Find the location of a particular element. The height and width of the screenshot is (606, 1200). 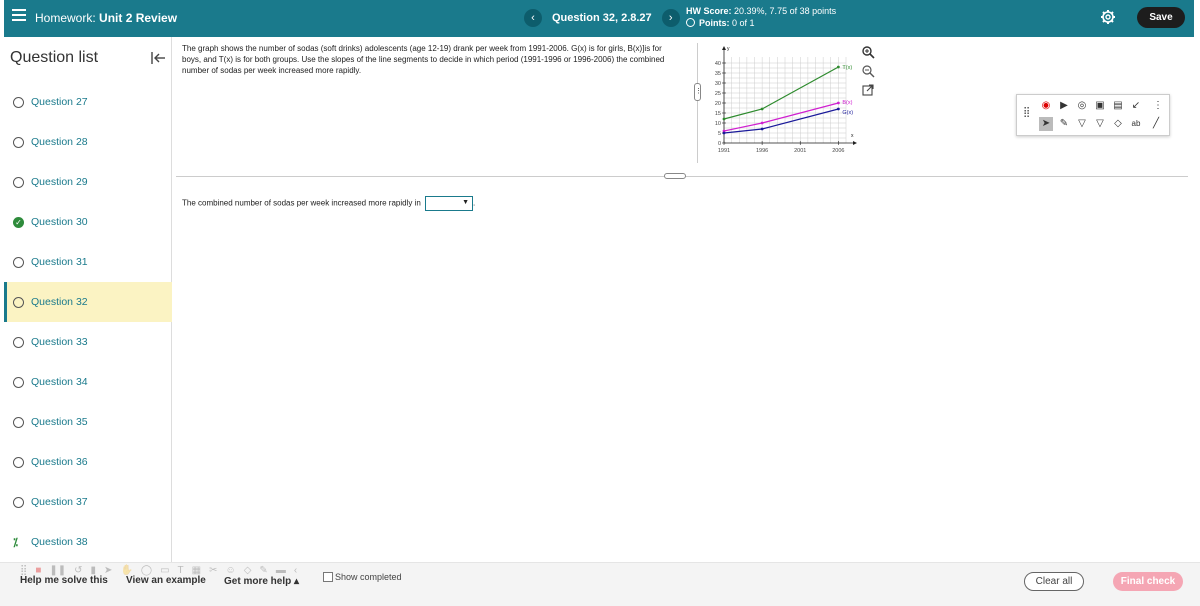

zoom-out-icon is located at coordinates (868, 71).